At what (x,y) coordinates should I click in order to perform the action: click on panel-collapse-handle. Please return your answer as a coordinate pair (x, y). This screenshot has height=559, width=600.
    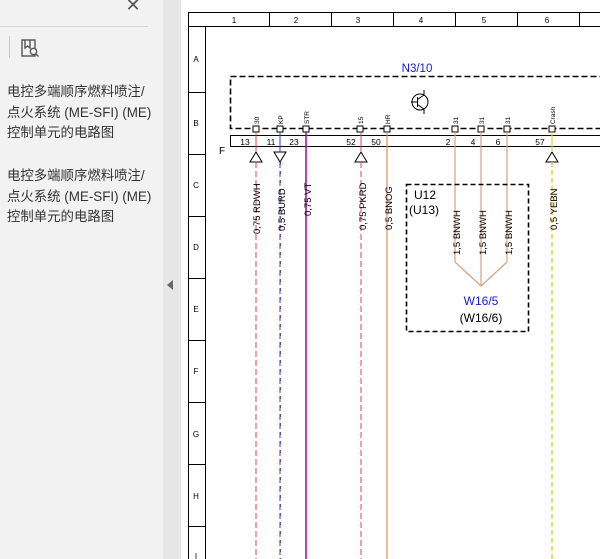
    Looking at the image, I should click on (172, 279).